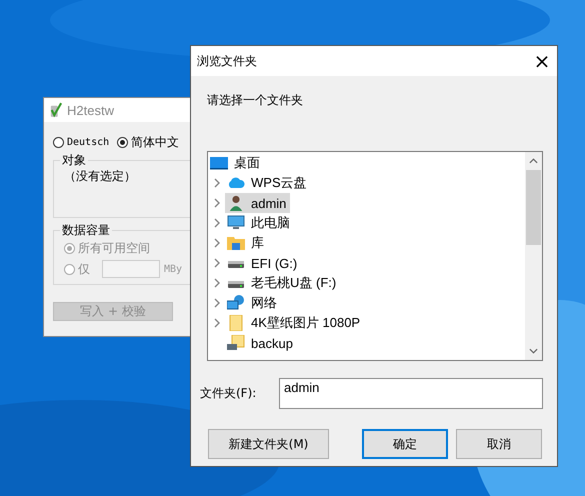  I want to click on scroll-down-icon, so click(533, 351).